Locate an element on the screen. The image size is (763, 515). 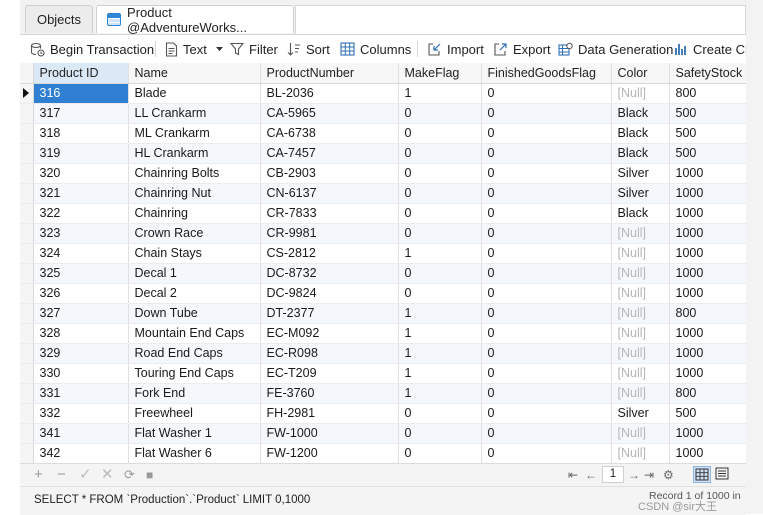
table-row: 322 Chainring CR-7833 0 0 Black 1000 is located at coordinates (383, 213).